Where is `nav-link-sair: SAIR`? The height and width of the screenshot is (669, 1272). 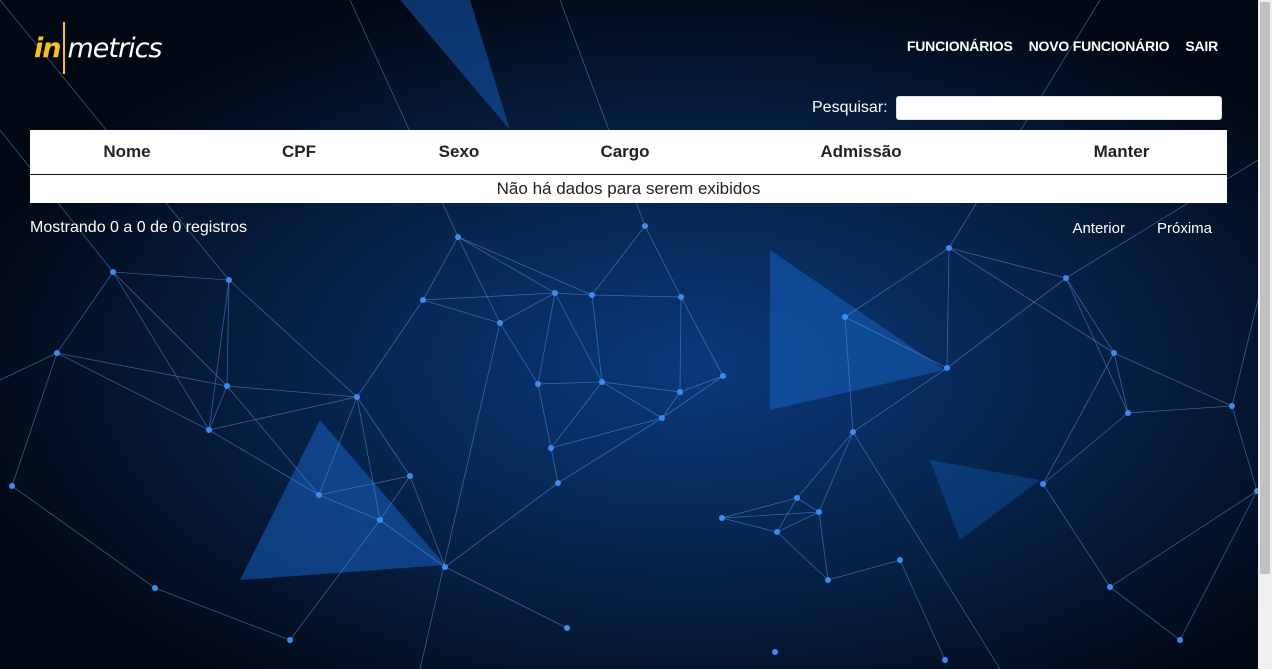 nav-link-sair: SAIR is located at coordinates (1201, 46).